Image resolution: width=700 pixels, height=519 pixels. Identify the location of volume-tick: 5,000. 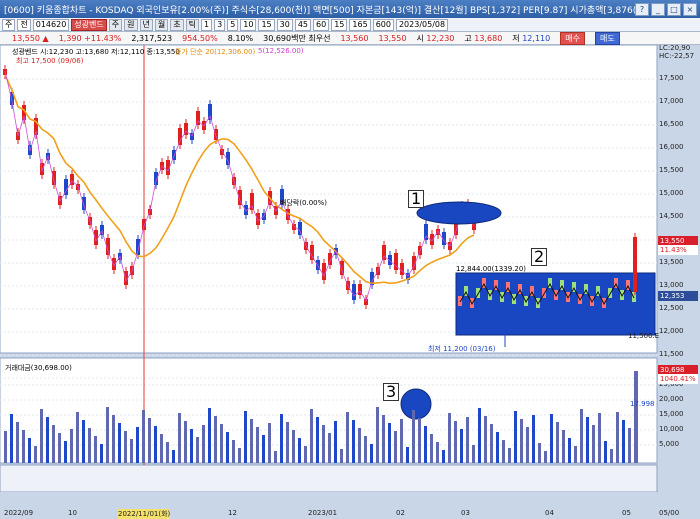
(669, 444).